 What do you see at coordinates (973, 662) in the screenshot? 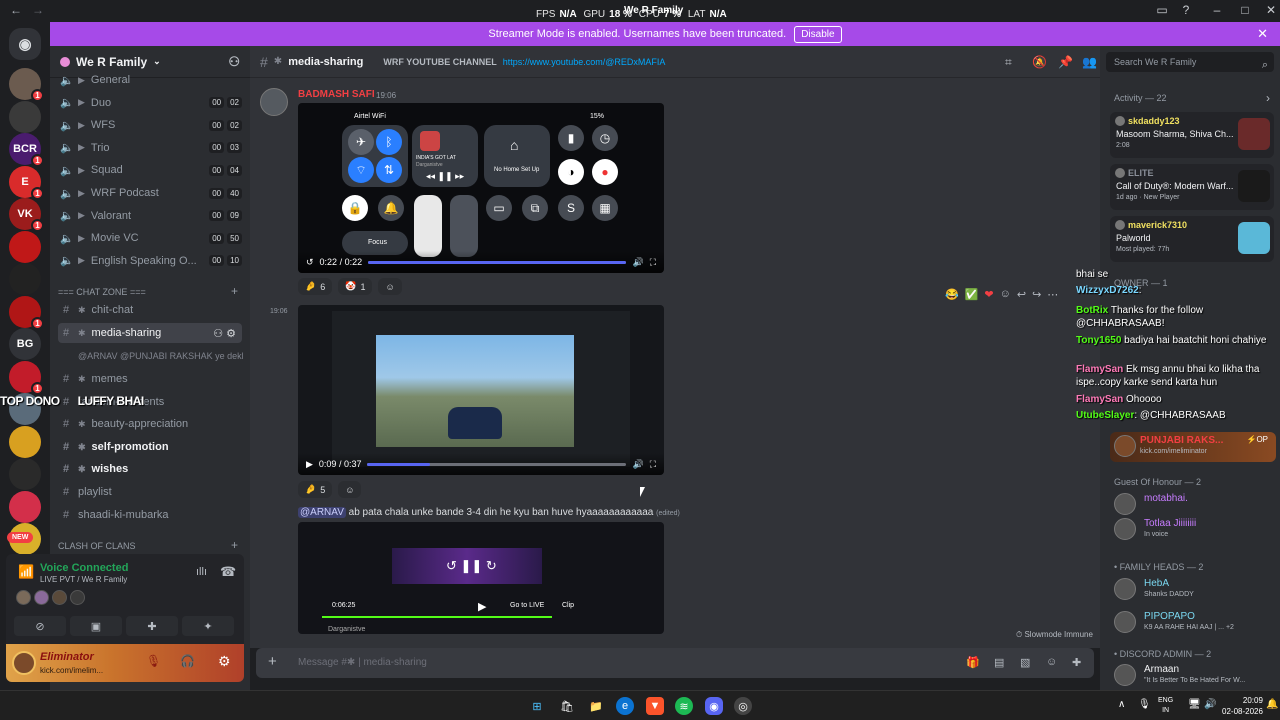
I see `gift-icon: 🎁` at bounding box center [973, 662].